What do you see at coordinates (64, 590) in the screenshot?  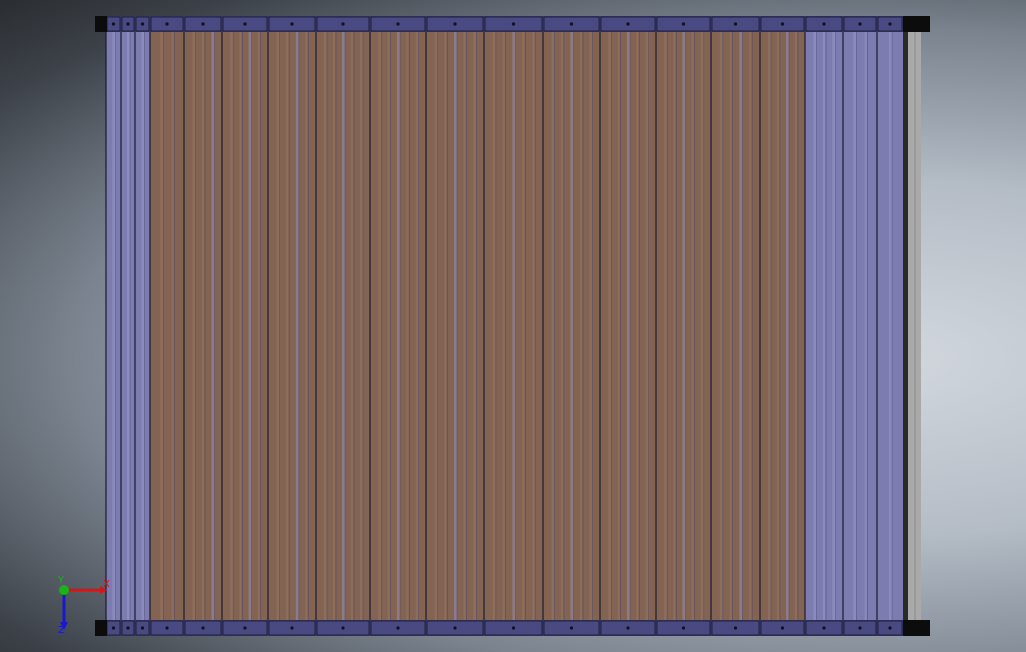 I see `y-axis-dot-icon` at bounding box center [64, 590].